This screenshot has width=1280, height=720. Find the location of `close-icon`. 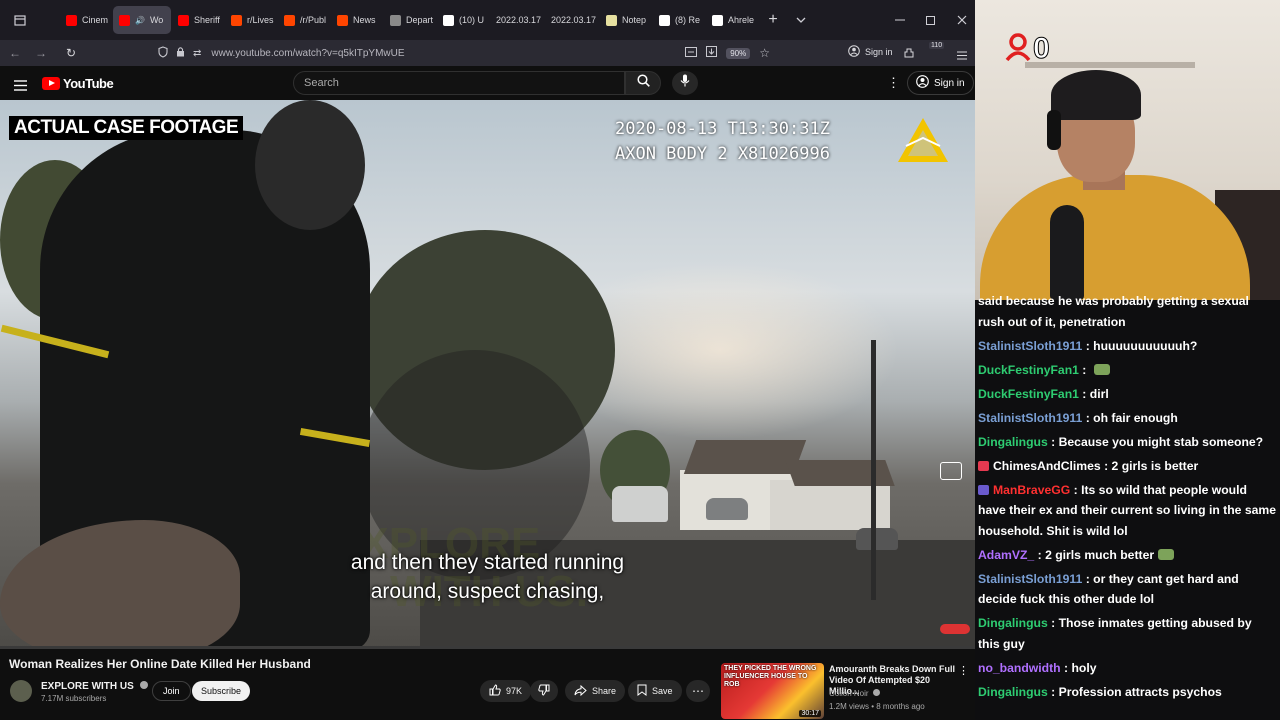

close-icon is located at coordinates (962, 20).